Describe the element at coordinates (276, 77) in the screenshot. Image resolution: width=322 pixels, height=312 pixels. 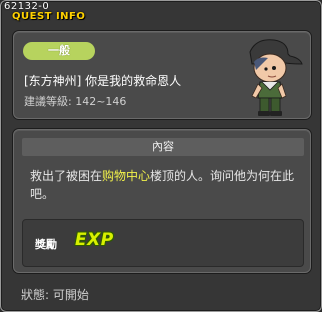
I see `character-portrait-icon` at that location.